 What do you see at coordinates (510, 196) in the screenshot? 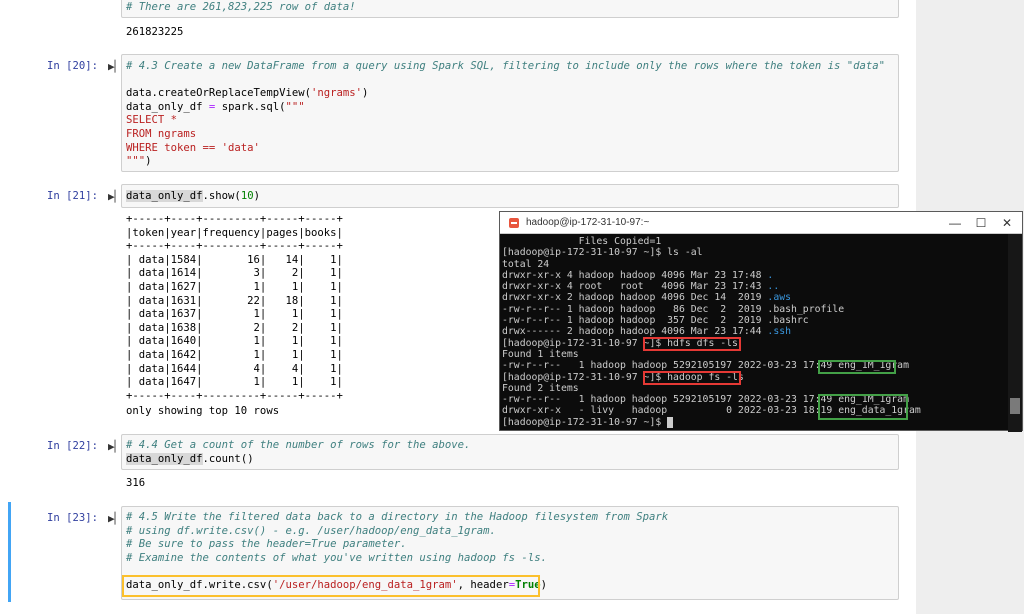
I see `code-cell-21: data_only_df.show(10)` at bounding box center [510, 196].